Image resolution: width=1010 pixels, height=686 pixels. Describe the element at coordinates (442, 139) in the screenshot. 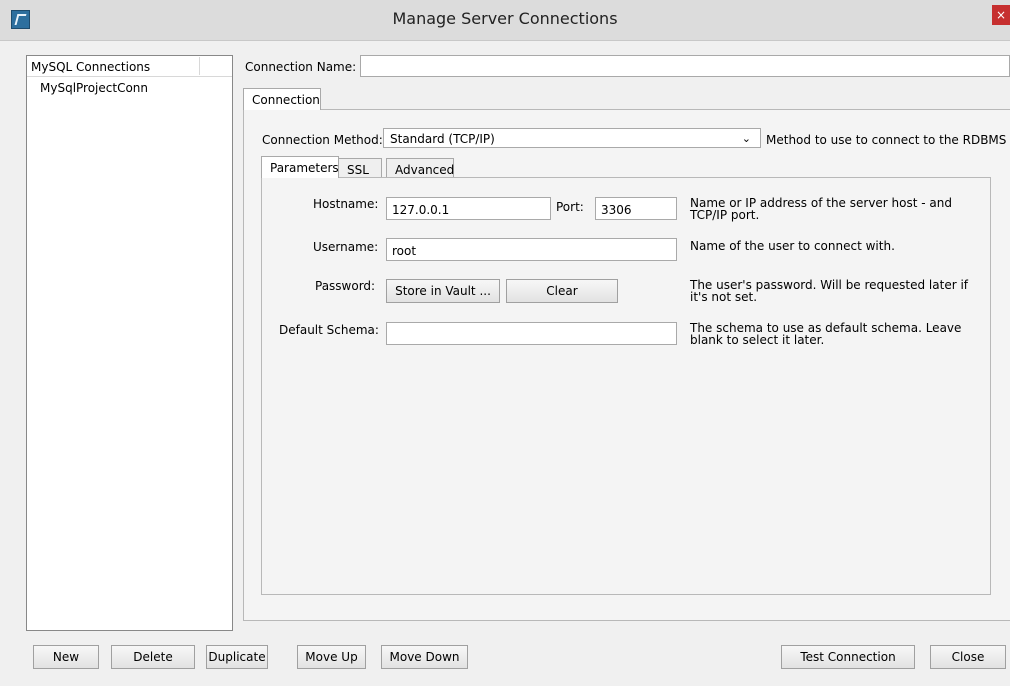

I see `connection-method-value: Standard (TCP/IP)` at that location.